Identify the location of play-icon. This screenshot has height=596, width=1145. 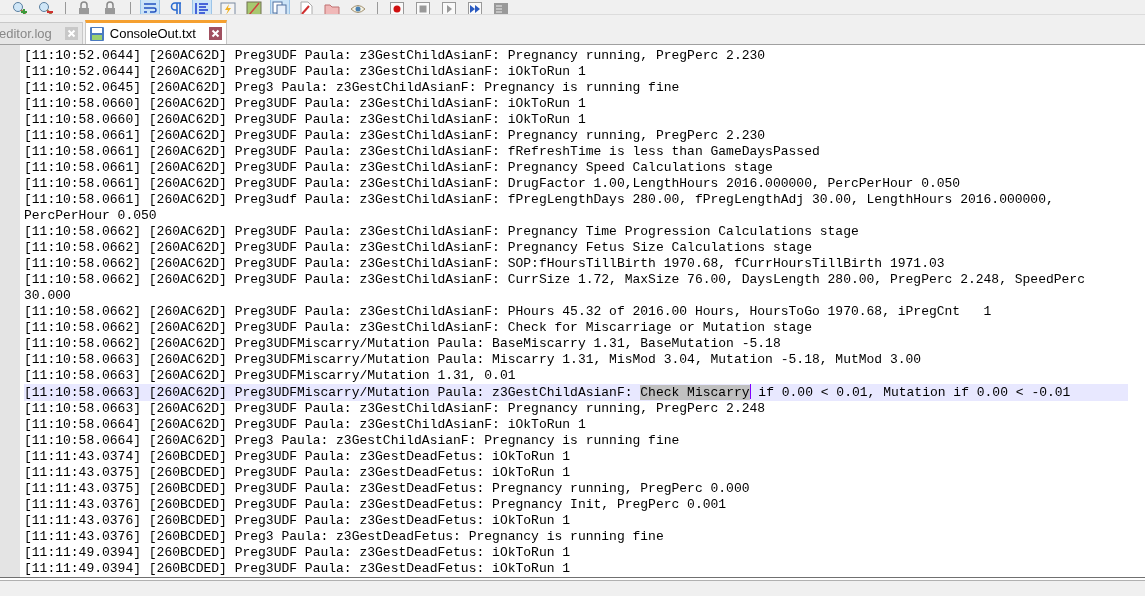
(449, 7).